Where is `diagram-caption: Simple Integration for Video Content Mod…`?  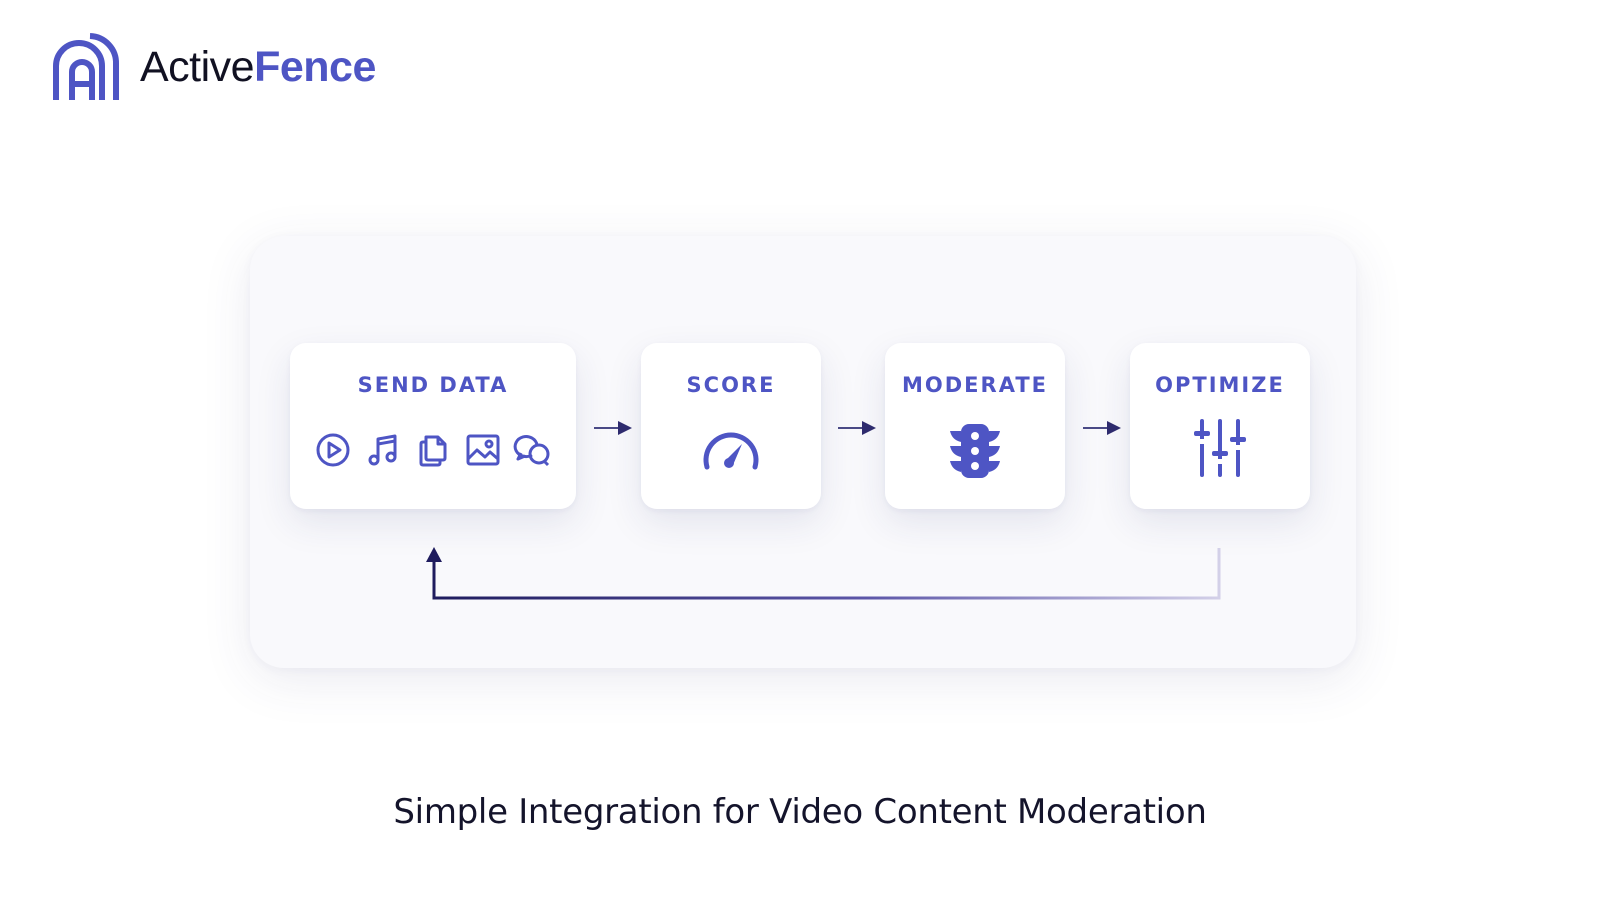 diagram-caption: Simple Integration for Video Content Mod… is located at coordinates (800, 812).